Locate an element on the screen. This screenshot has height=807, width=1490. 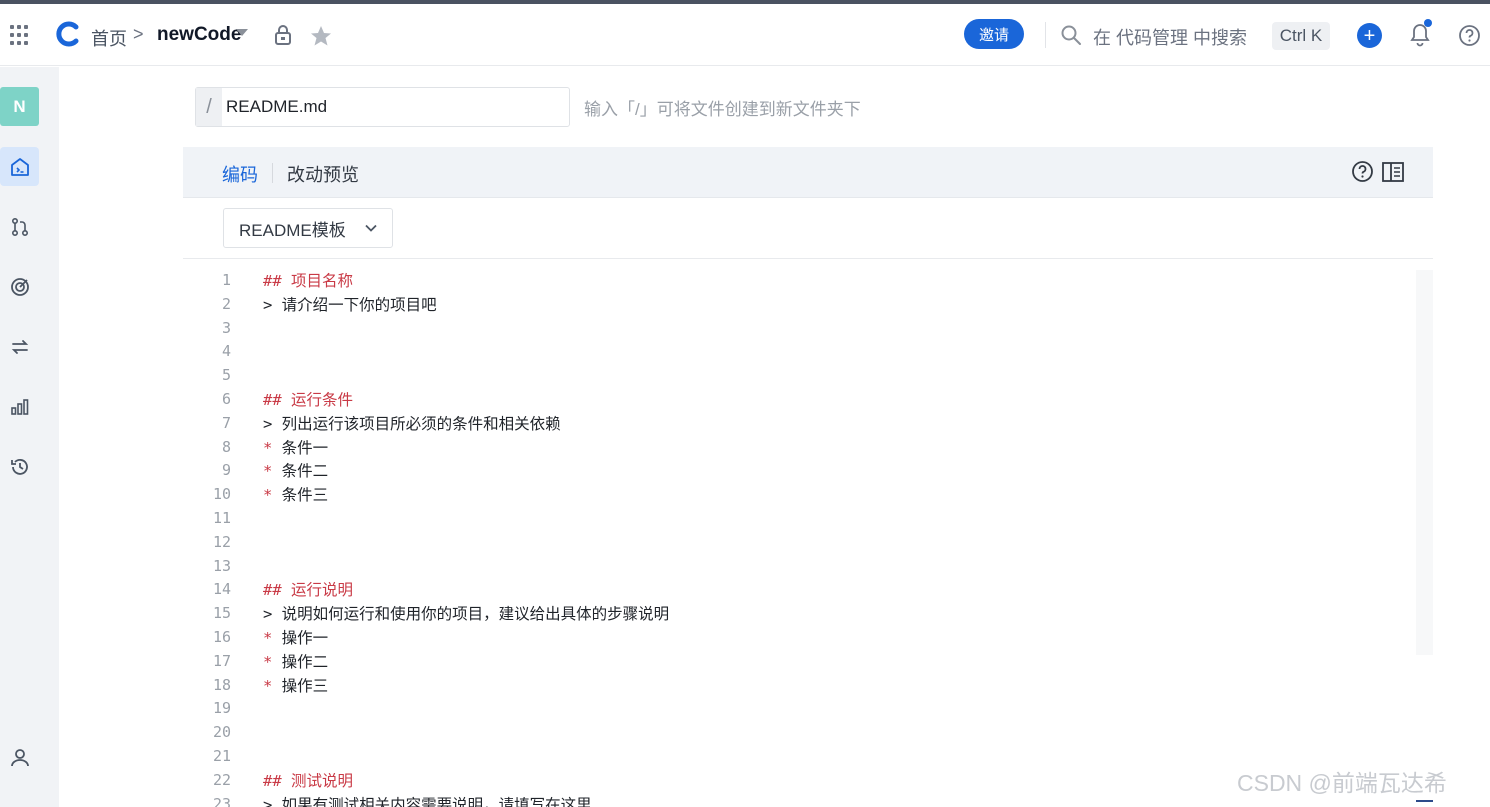
target-icon is located at coordinates (19, 286).